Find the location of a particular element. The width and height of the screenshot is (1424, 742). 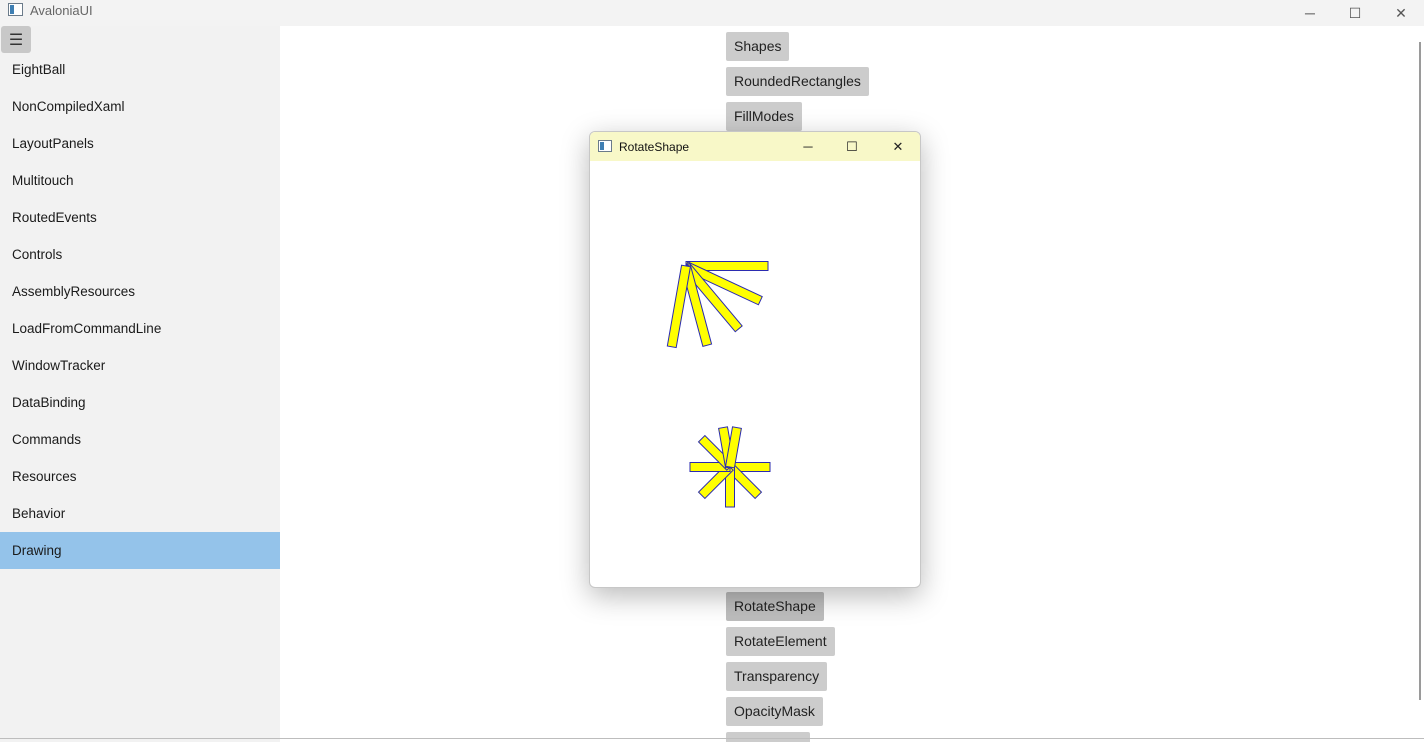

popup-window-icon is located at coordinates (605, 146).